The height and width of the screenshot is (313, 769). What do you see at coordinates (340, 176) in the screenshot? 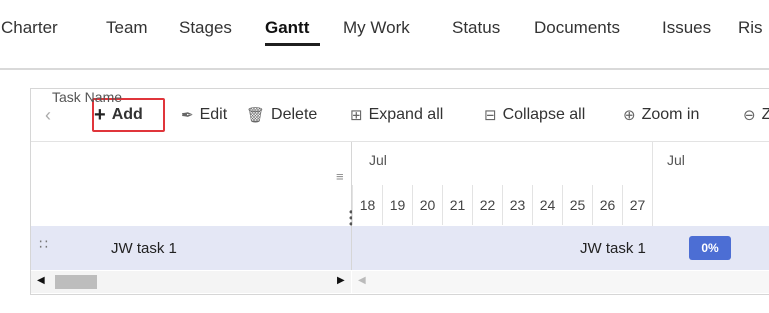
I see `filter-icon: ≡` at bounding box center [340, 176].